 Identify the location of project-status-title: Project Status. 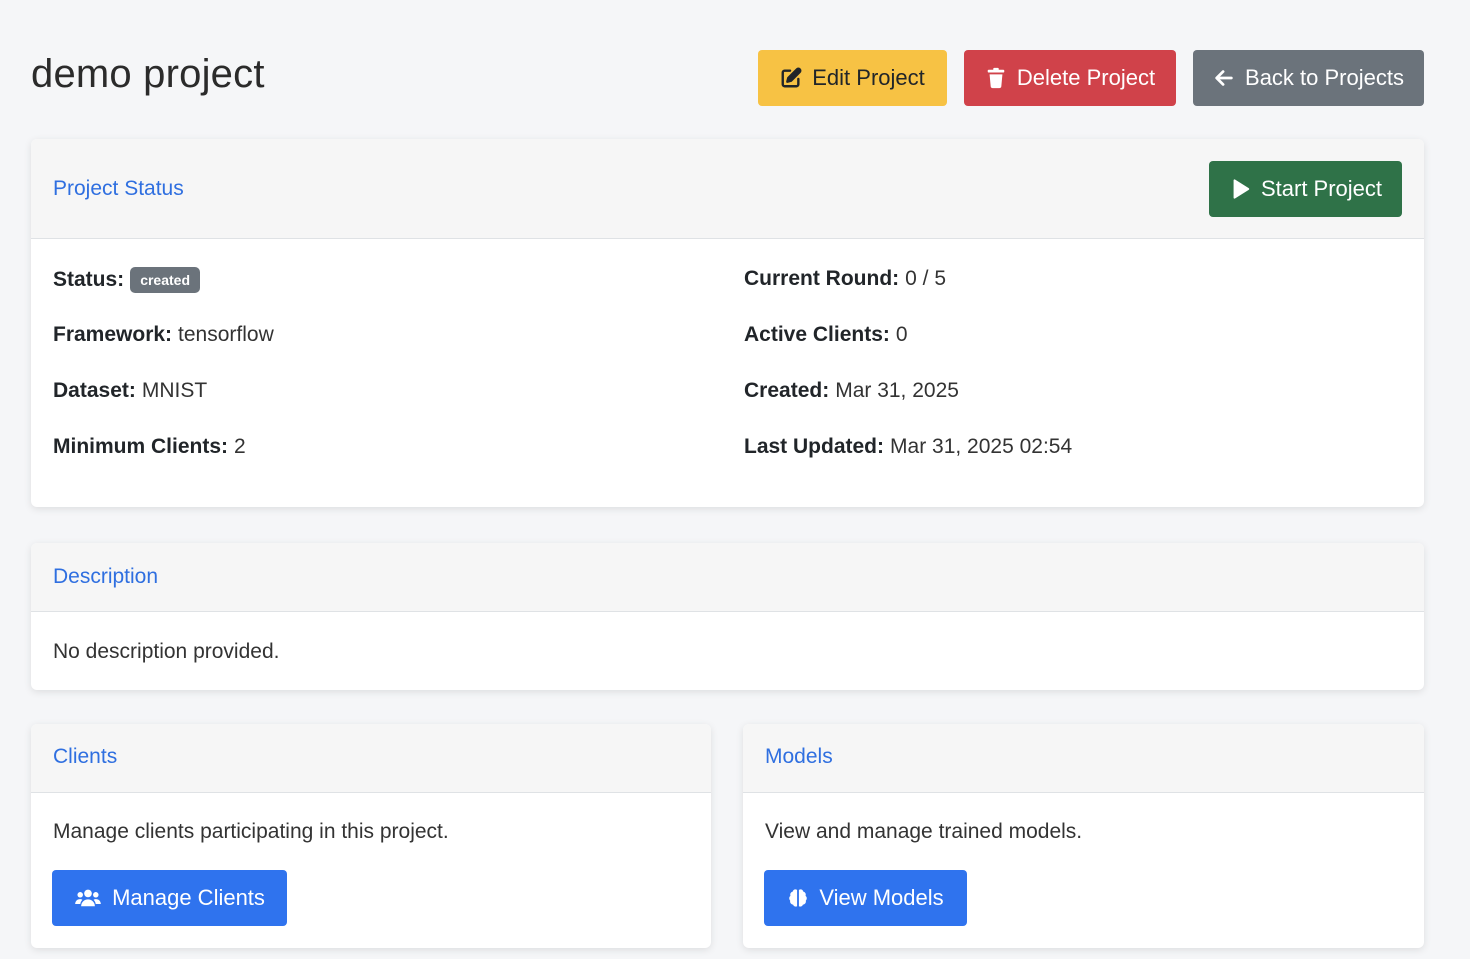
(118, 188).